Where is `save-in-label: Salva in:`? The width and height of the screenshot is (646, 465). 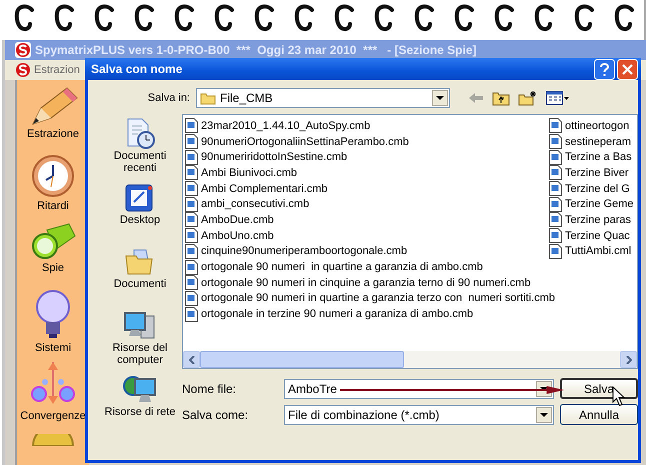
save-in-label: Salva in: is located at coordinates (168, 98).